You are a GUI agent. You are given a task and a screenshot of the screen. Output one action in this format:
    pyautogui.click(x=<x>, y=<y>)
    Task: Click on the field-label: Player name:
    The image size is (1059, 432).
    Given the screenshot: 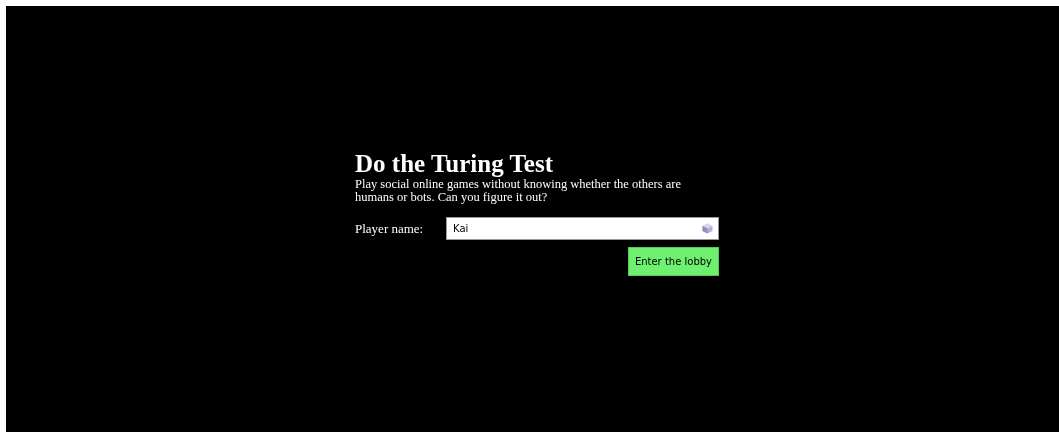 What is the action you would take?
    pyautogui.click(x=390, y=228)
    